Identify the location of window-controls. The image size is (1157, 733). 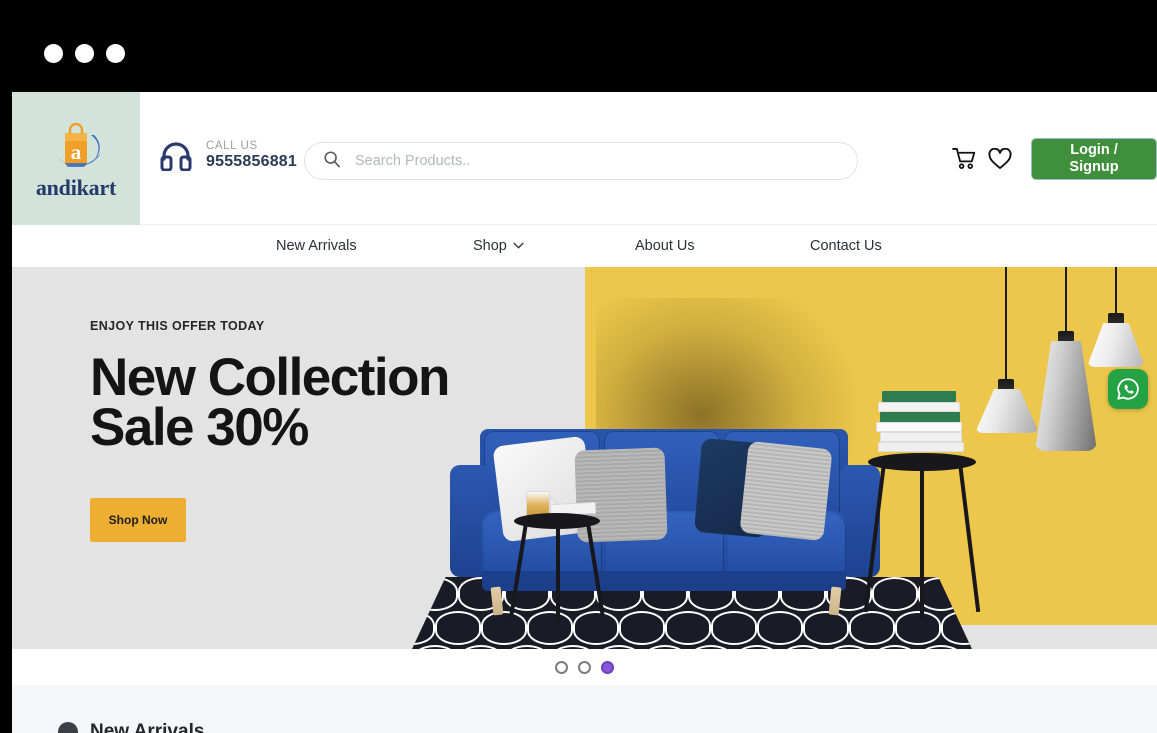
(84, 53).